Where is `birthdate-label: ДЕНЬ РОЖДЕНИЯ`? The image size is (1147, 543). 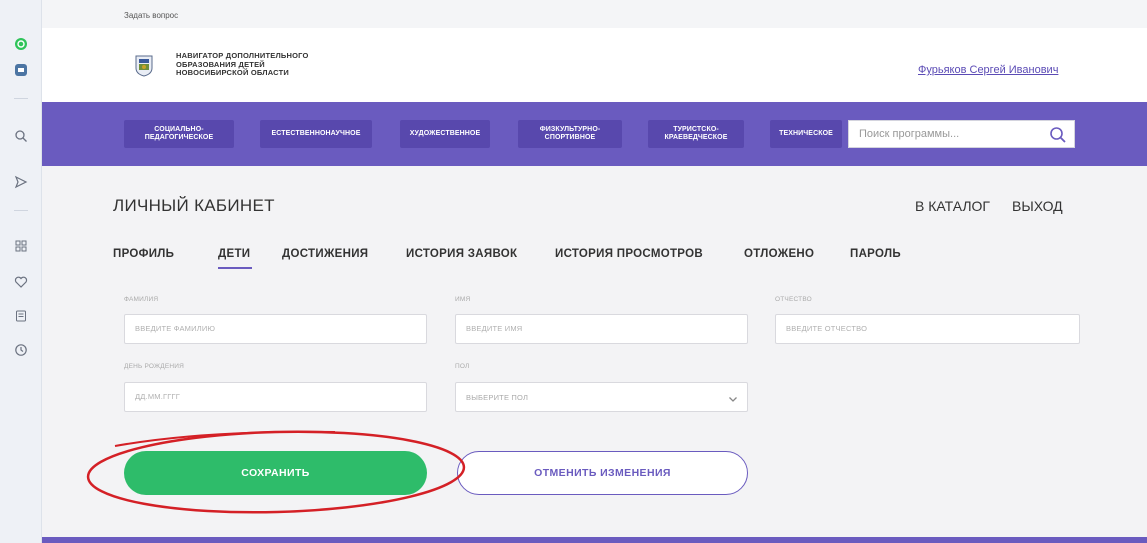 birthdate-label: ДЕНЬ РОЖДЕНИЯ is located at coordinates (154, 366).